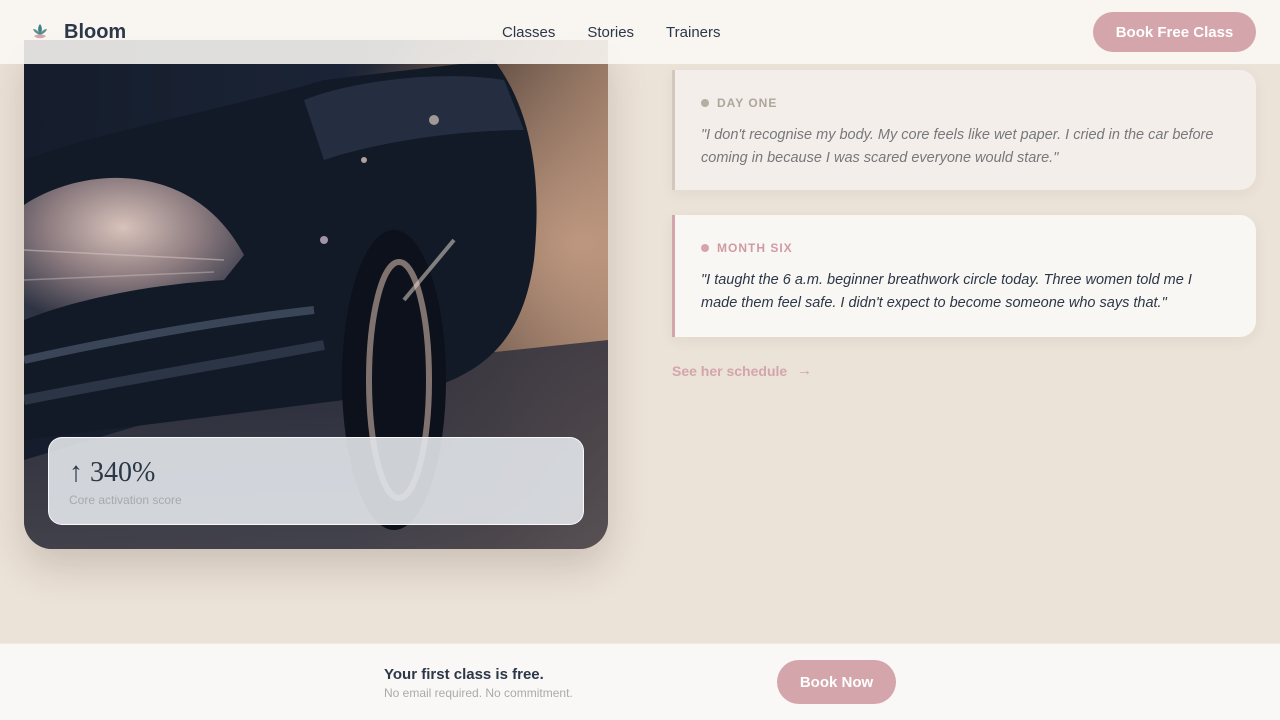  I want to click on nav-item-stories: Stories, so click(610, 32).